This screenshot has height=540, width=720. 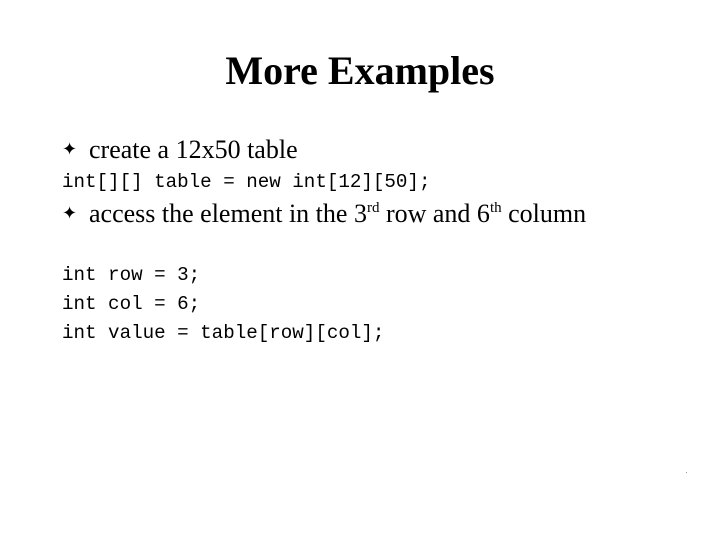 I want to click on bullet-text-part: row and 6, so click(x=434, y=213).